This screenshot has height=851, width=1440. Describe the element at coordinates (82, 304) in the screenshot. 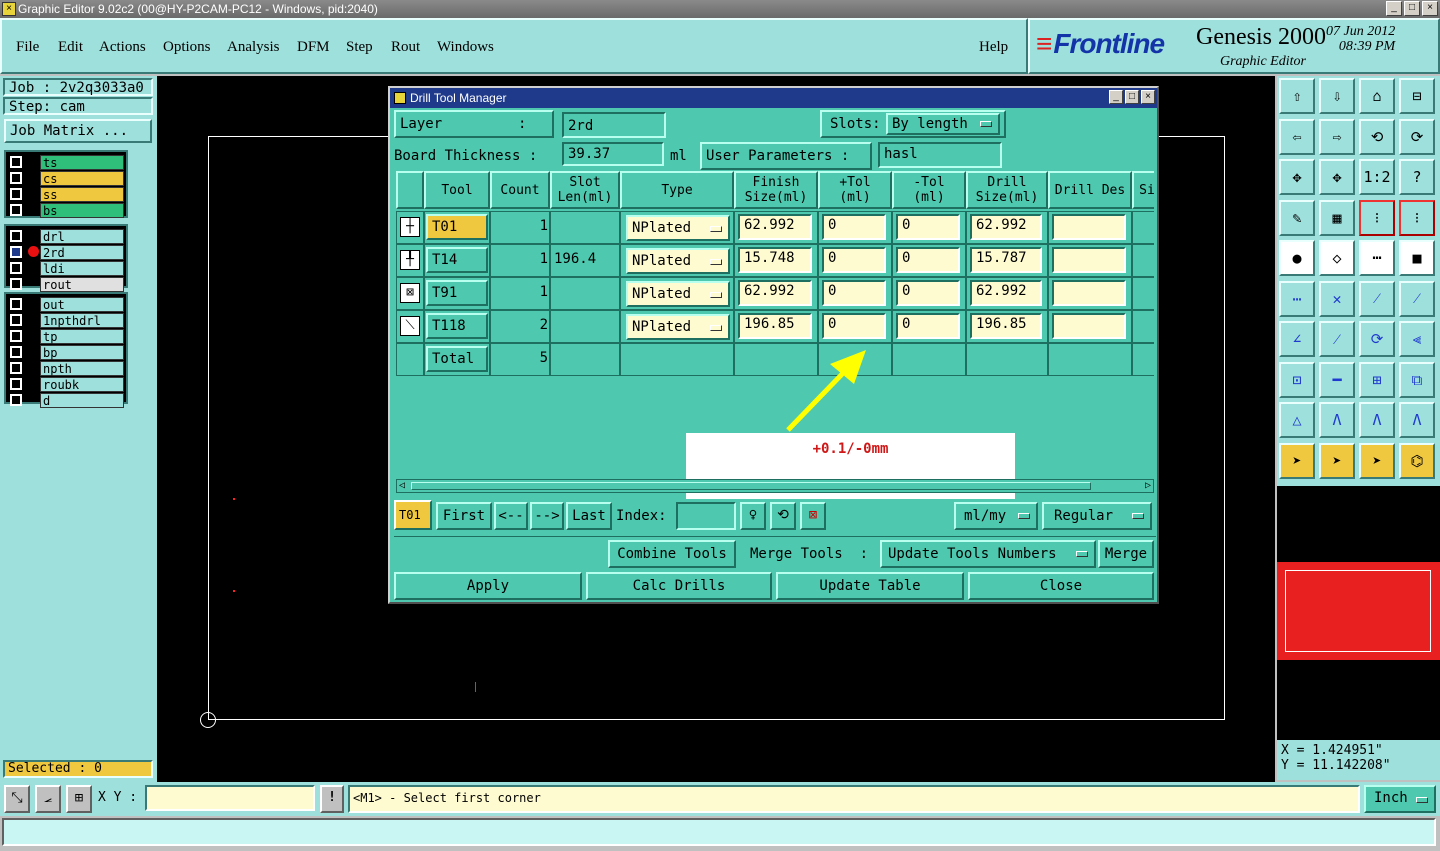

I see `layer-name: out` at that location.